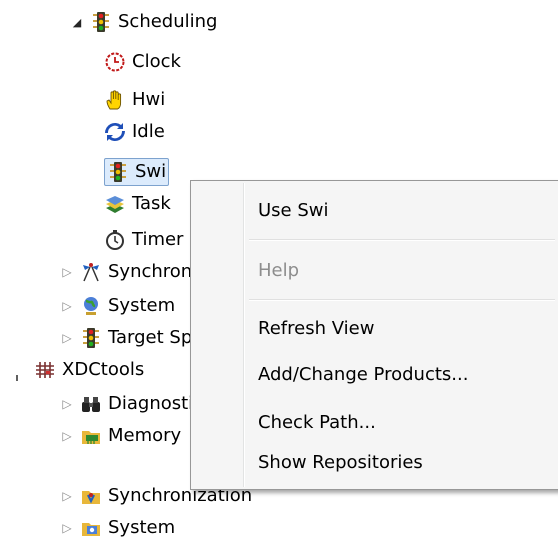 This screenshot has width=558, height=544. I want to click on menu-item-help: Help, so click(279, 270).